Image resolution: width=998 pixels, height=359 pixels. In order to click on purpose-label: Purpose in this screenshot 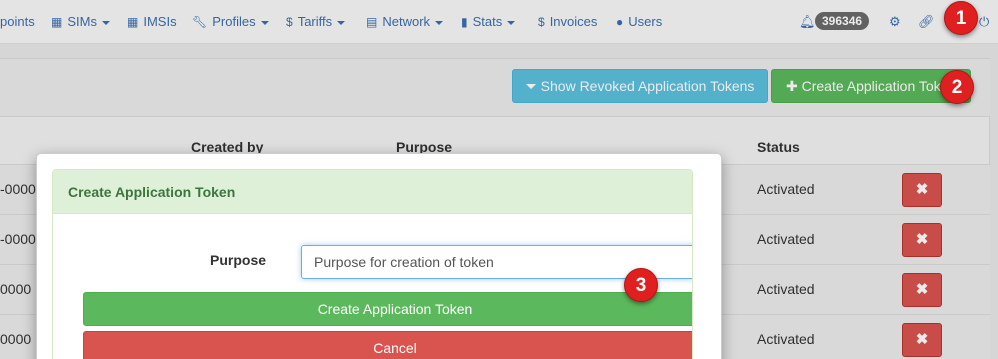, I will do `click(238, 260)`.